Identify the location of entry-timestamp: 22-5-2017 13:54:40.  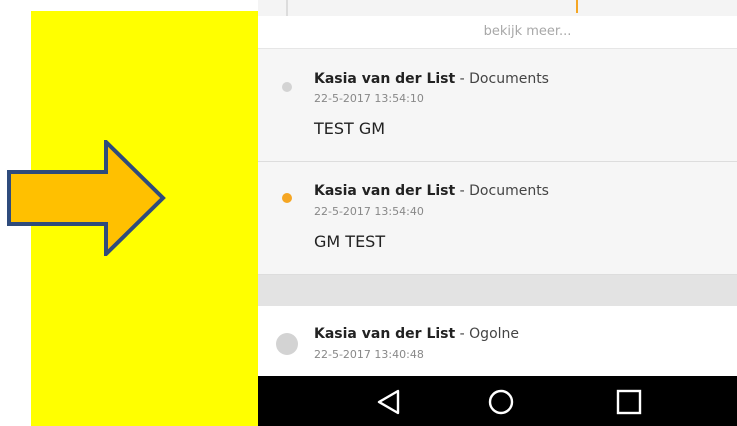
(369, 211).